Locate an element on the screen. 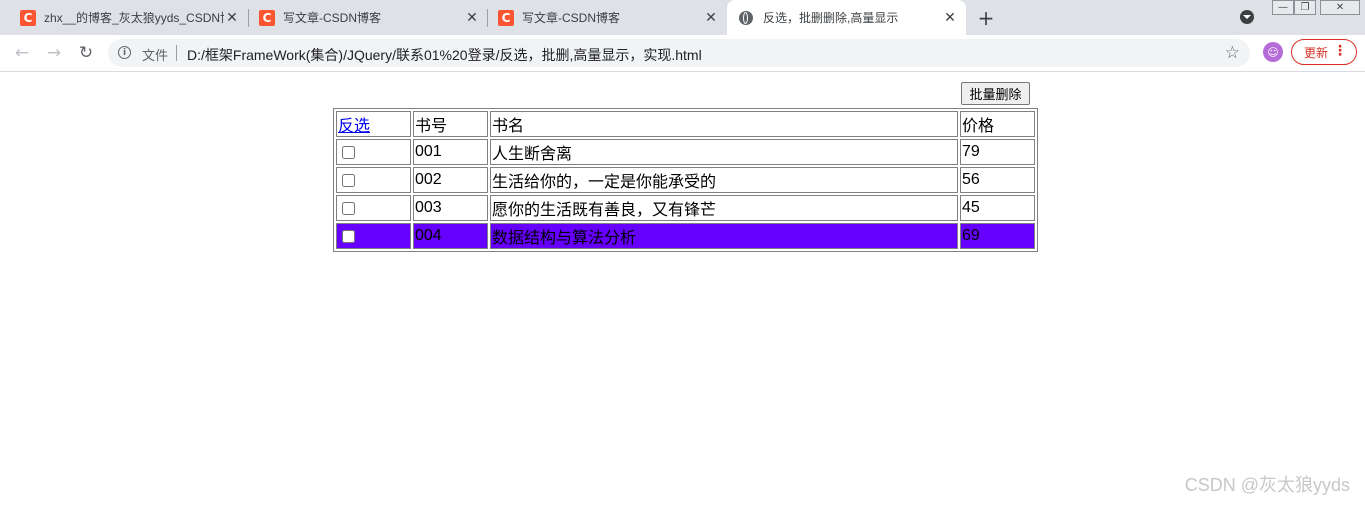 The image size is (1365, 505). new-tab-button: + is located at coordinates (986, 18).